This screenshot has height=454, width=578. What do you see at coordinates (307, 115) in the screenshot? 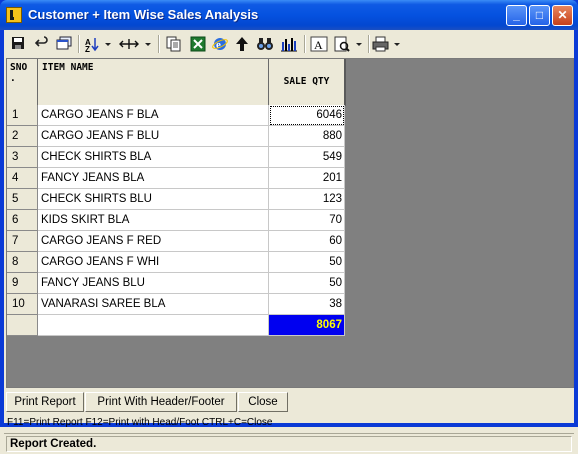
I see `sale-qty-cell: 6046` at bounding box center [307, 115].